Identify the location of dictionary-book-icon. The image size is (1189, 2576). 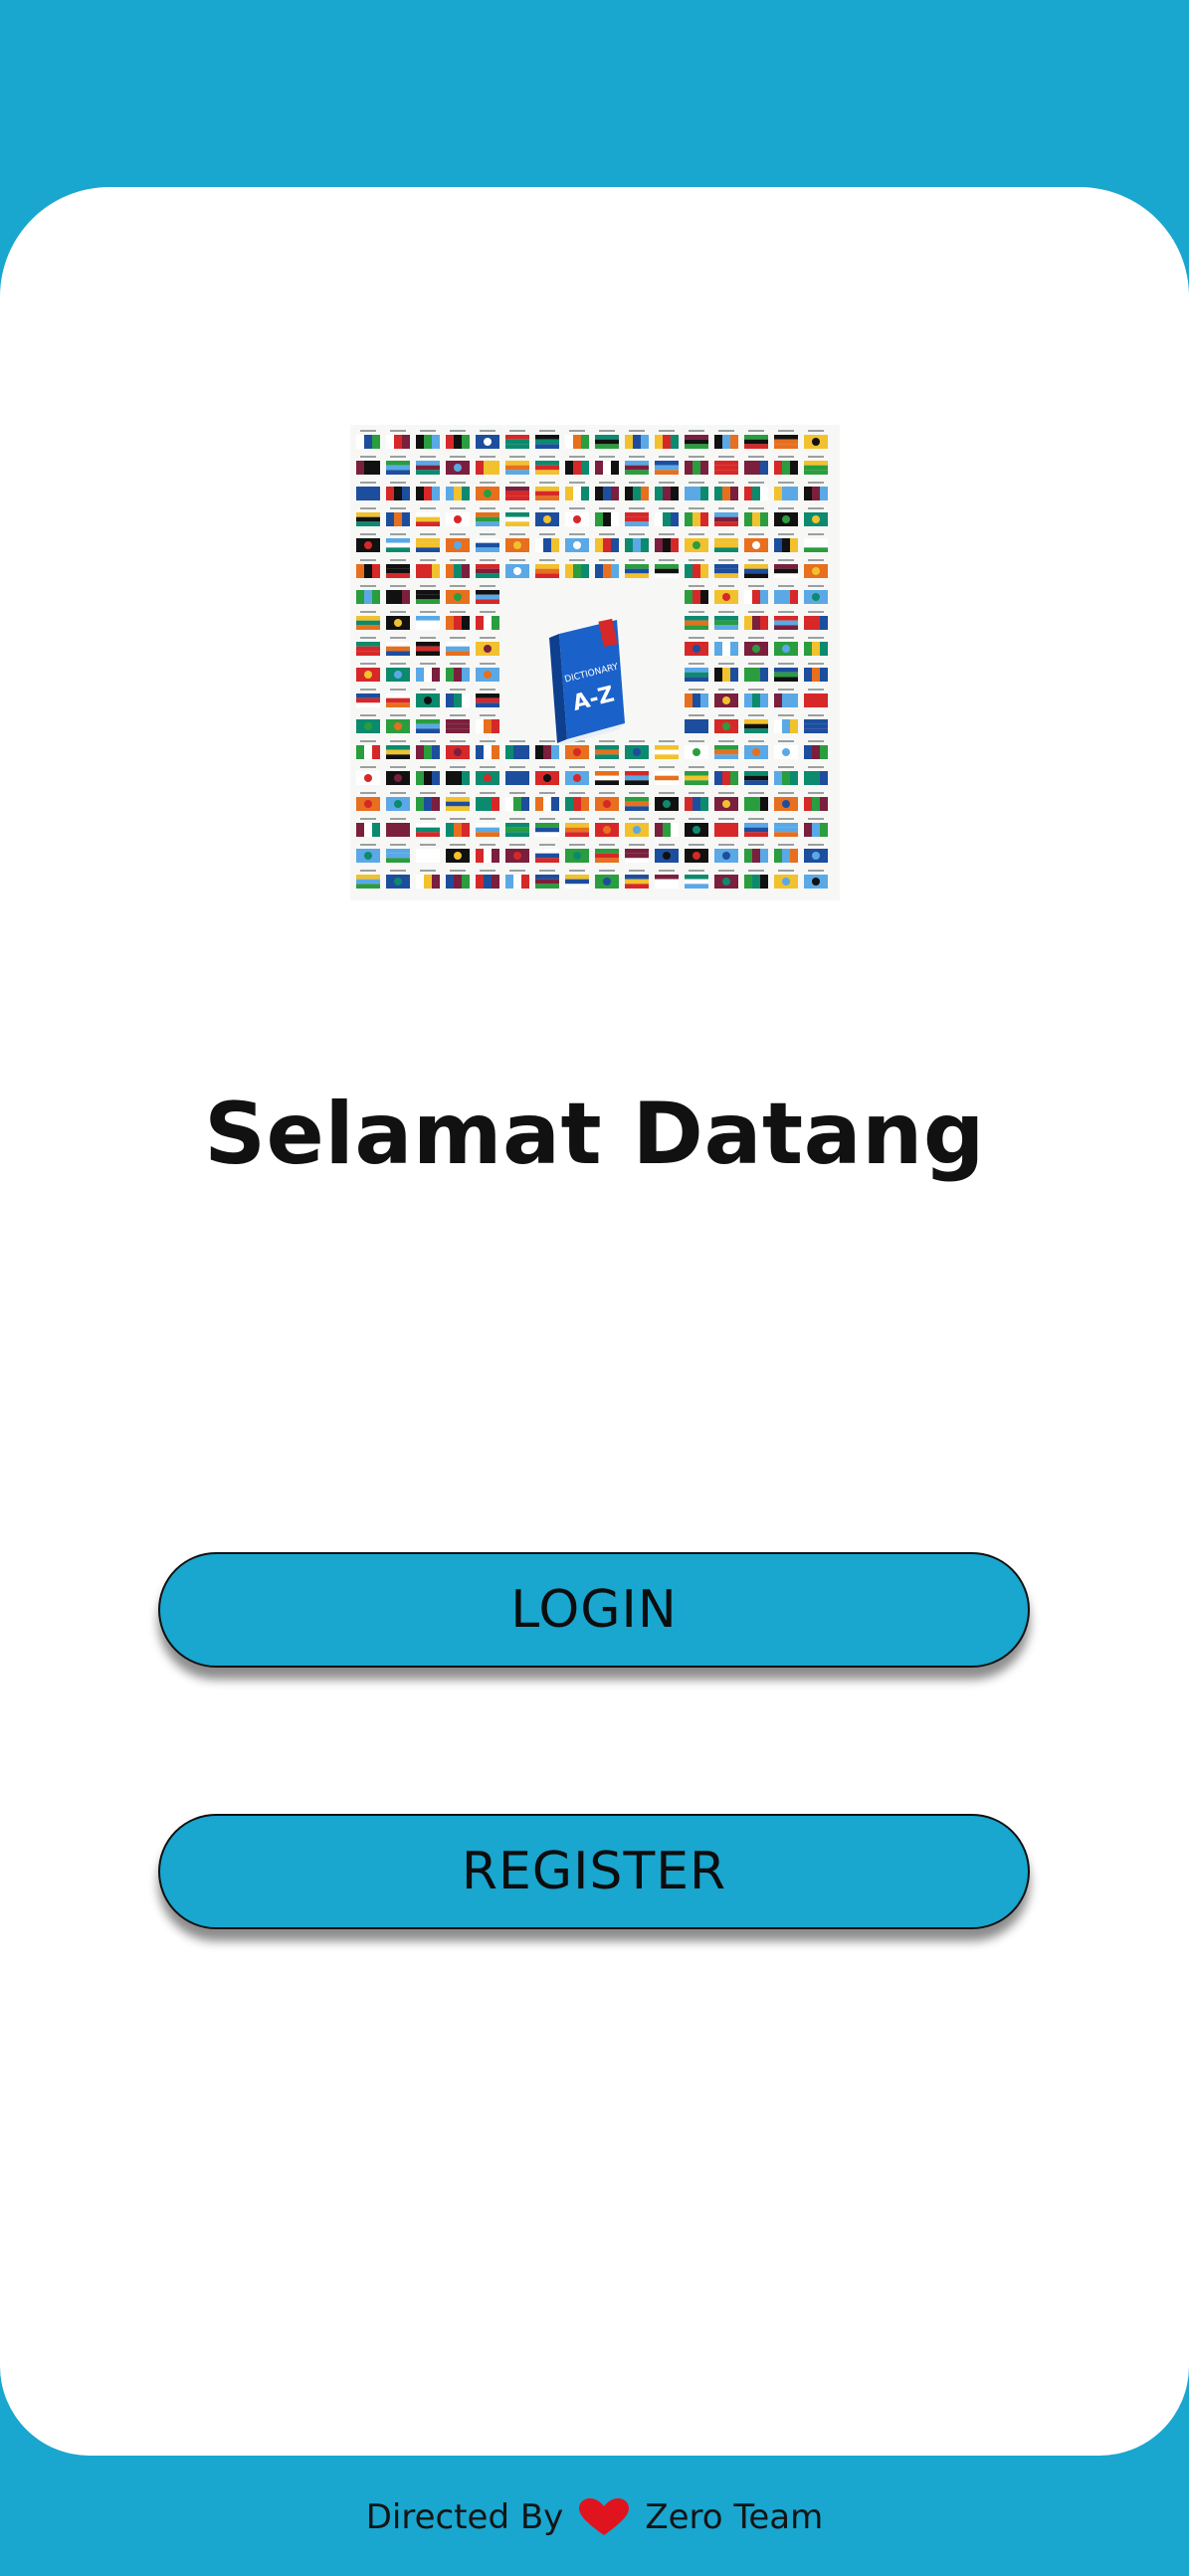
(587, 681).